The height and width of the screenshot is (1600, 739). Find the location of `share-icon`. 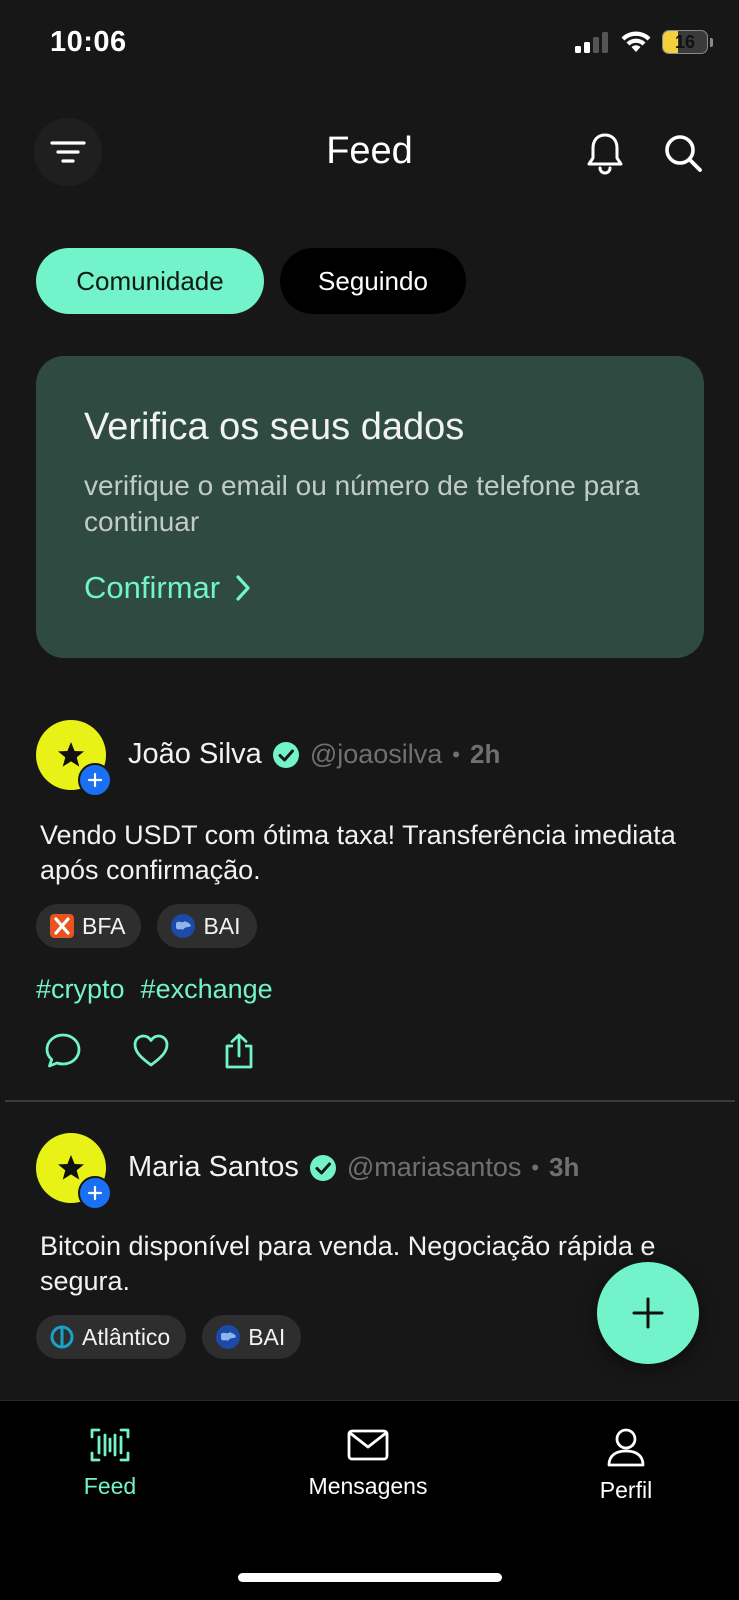

share-icon is located at coordinates (239, 1051).